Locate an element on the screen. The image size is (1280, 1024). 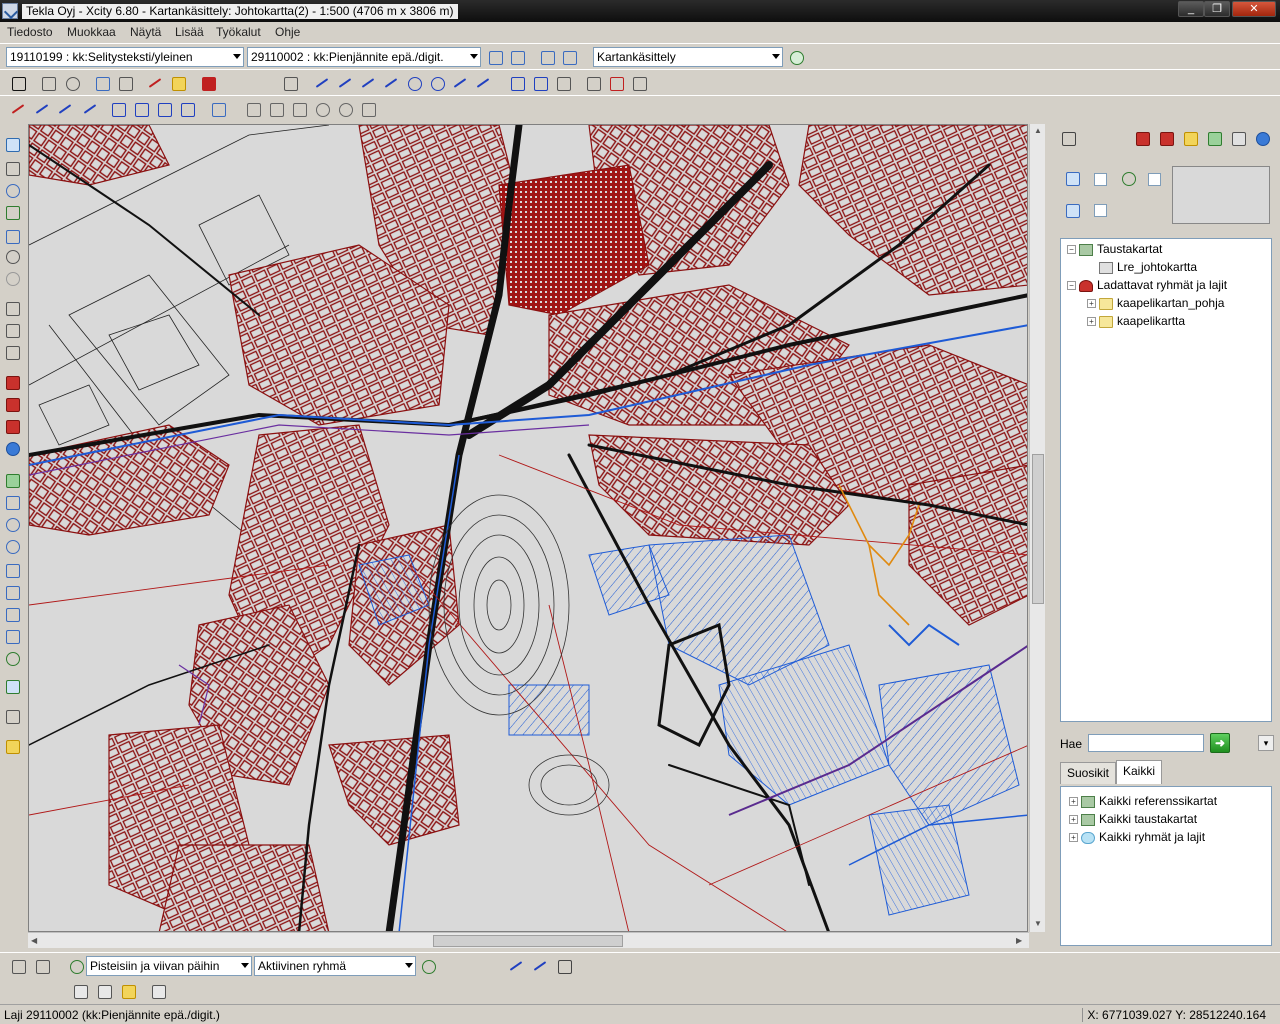
offset-line-icon is located at coordinates (391, 83).